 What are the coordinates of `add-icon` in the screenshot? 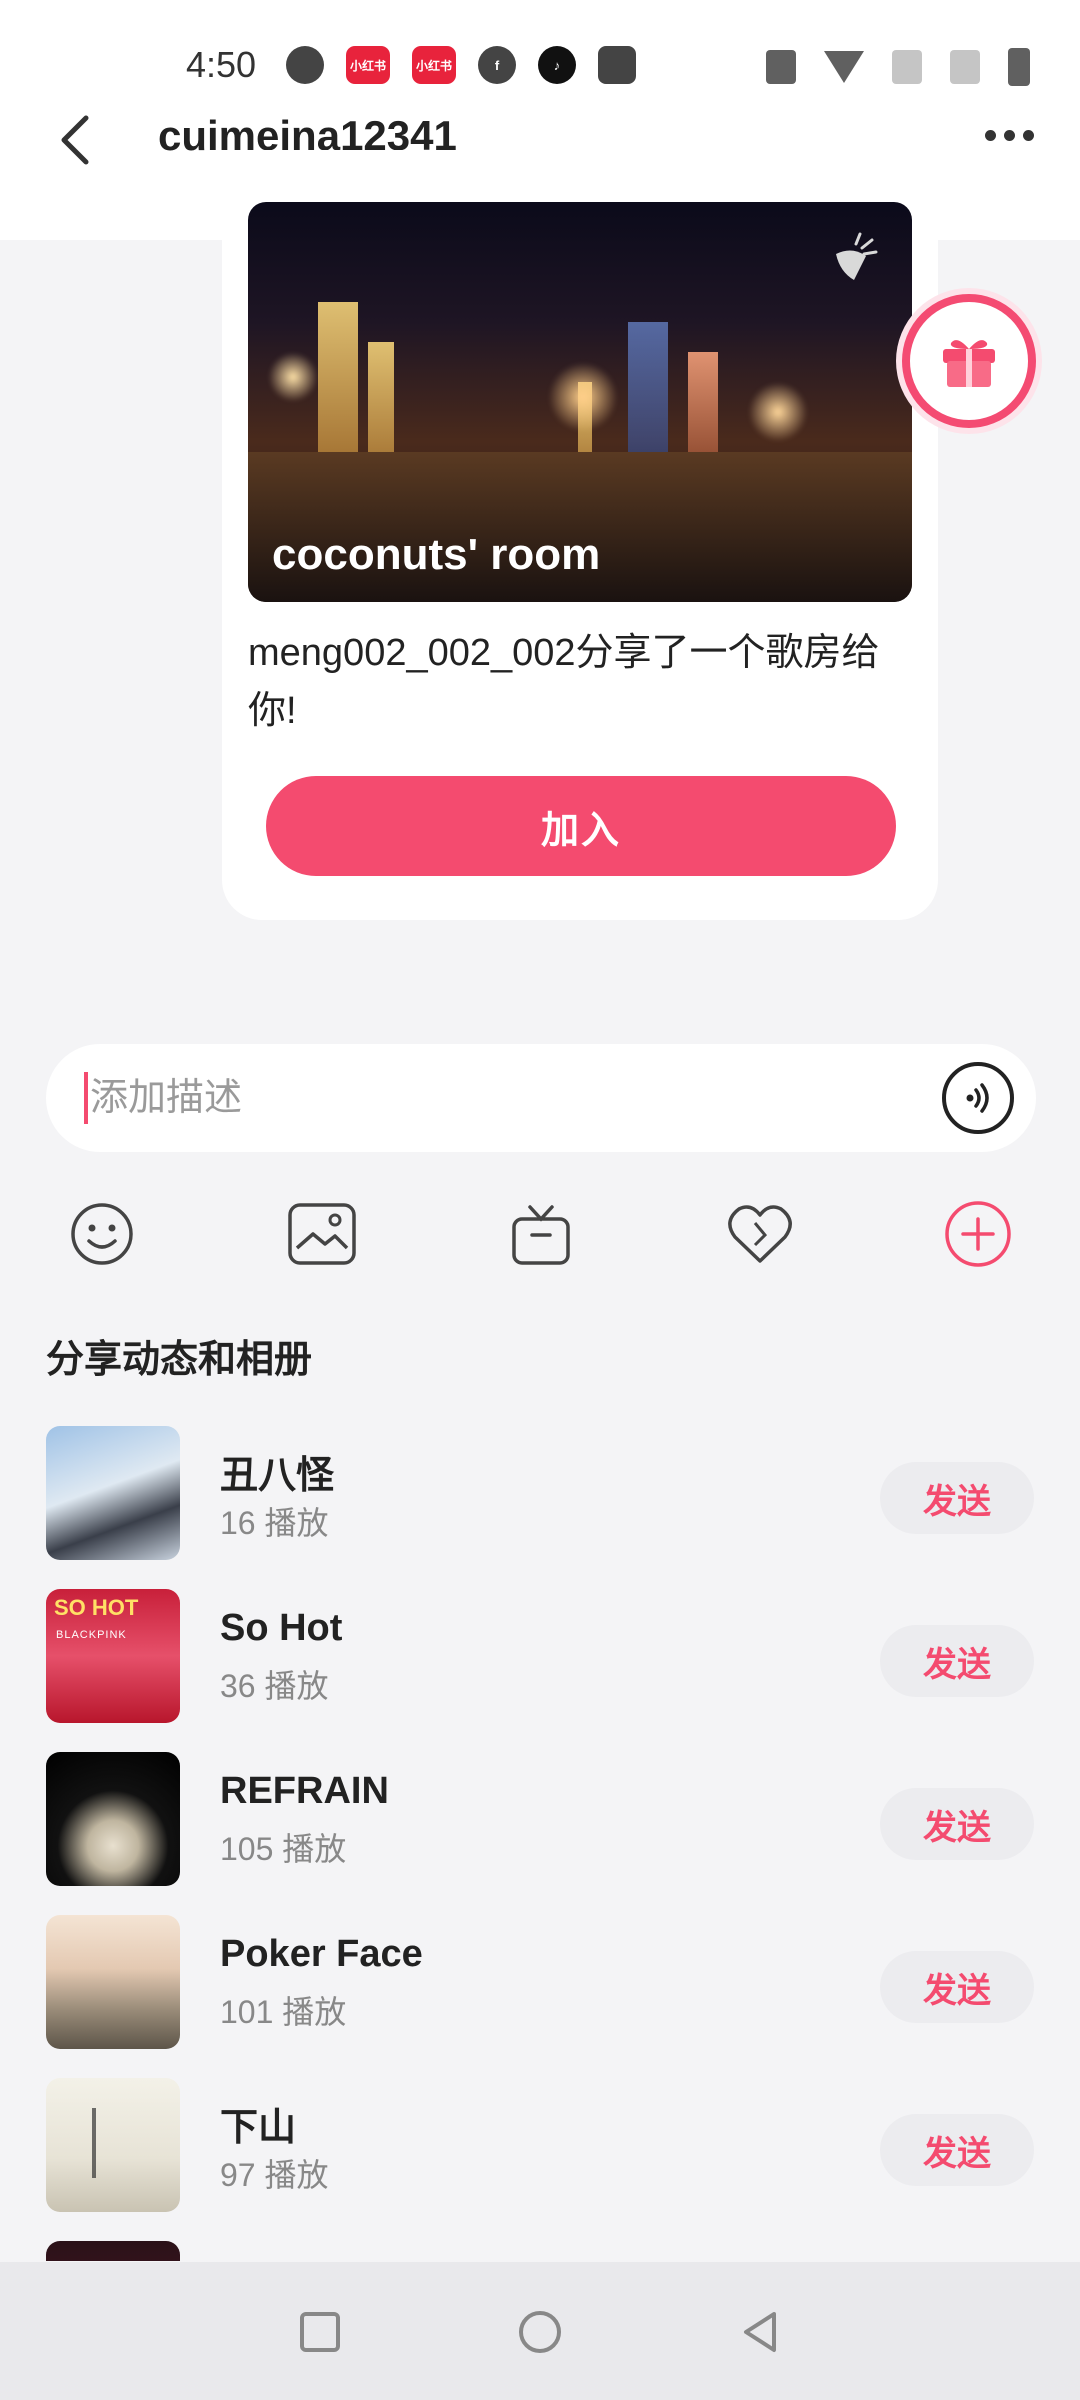 It's located at (978, 1234).